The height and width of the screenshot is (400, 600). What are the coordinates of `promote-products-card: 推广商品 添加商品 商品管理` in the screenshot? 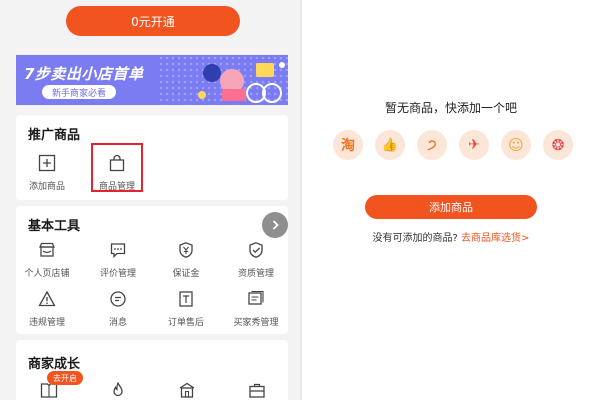 It's located at (152, 157).